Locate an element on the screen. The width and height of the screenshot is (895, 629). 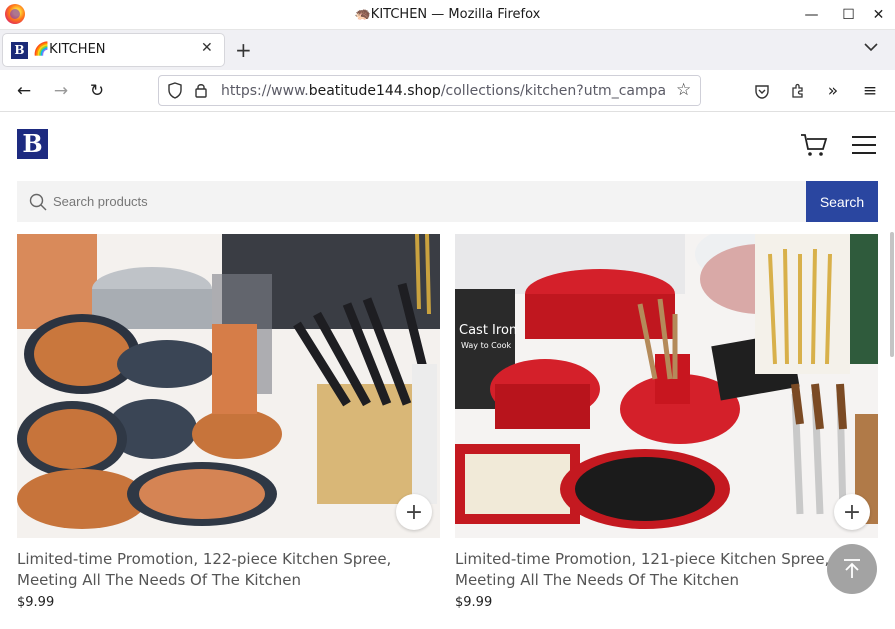
pocket-icon is located at coordinates (762, 91).